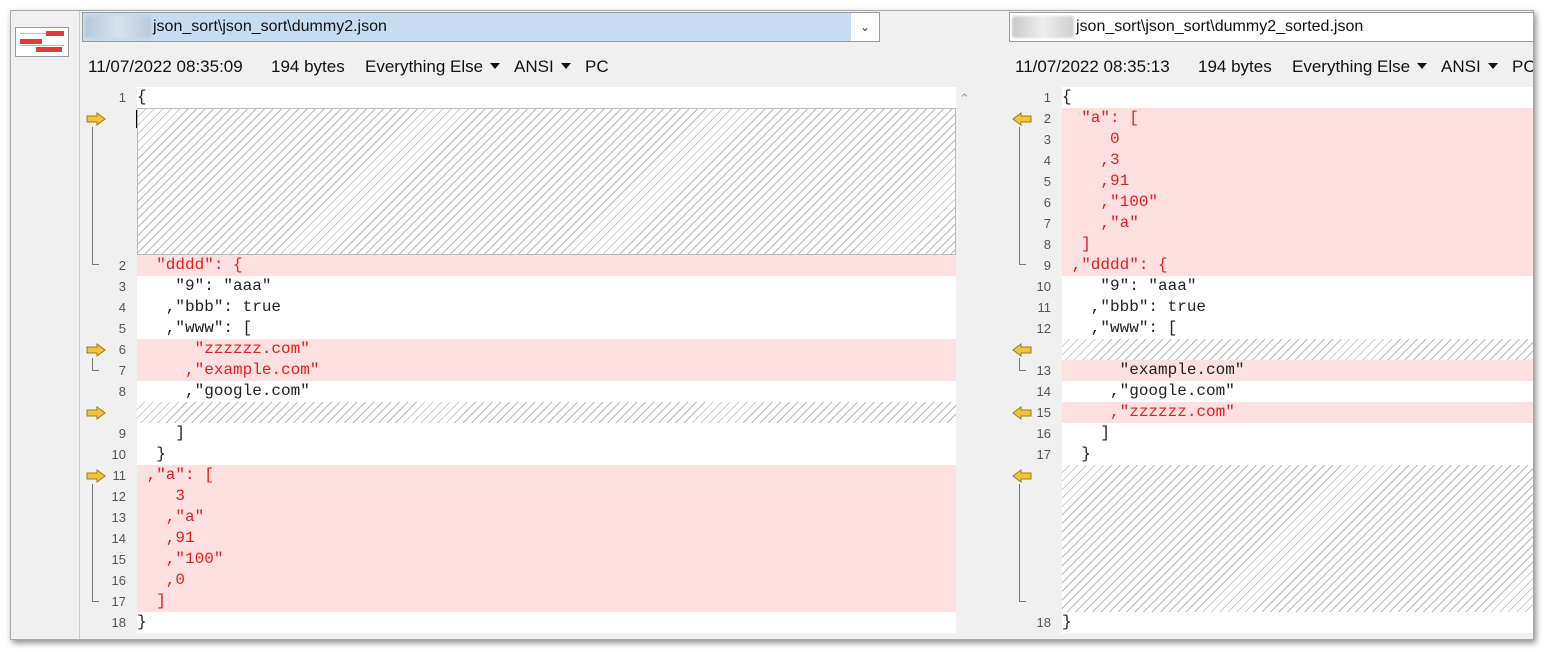 This screenshot has height=652, width=1544. What do you see at coordinates (138, 454) in the screenshot?
I see `code-line: 10 }` at bounding box center [138, 454].